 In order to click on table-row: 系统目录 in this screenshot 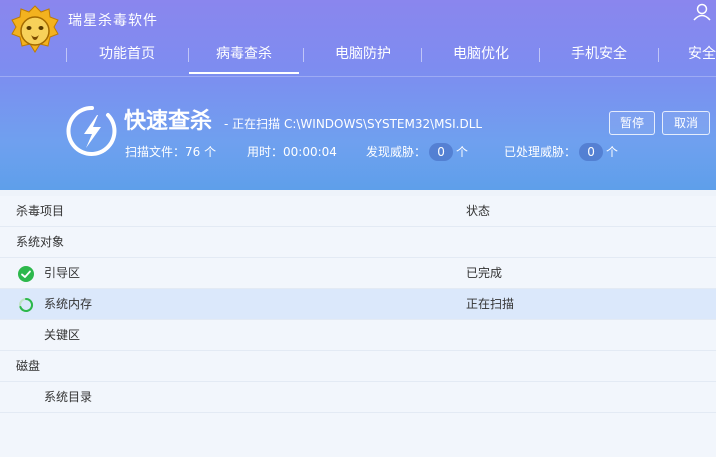, I will do `click(358, 397)`.